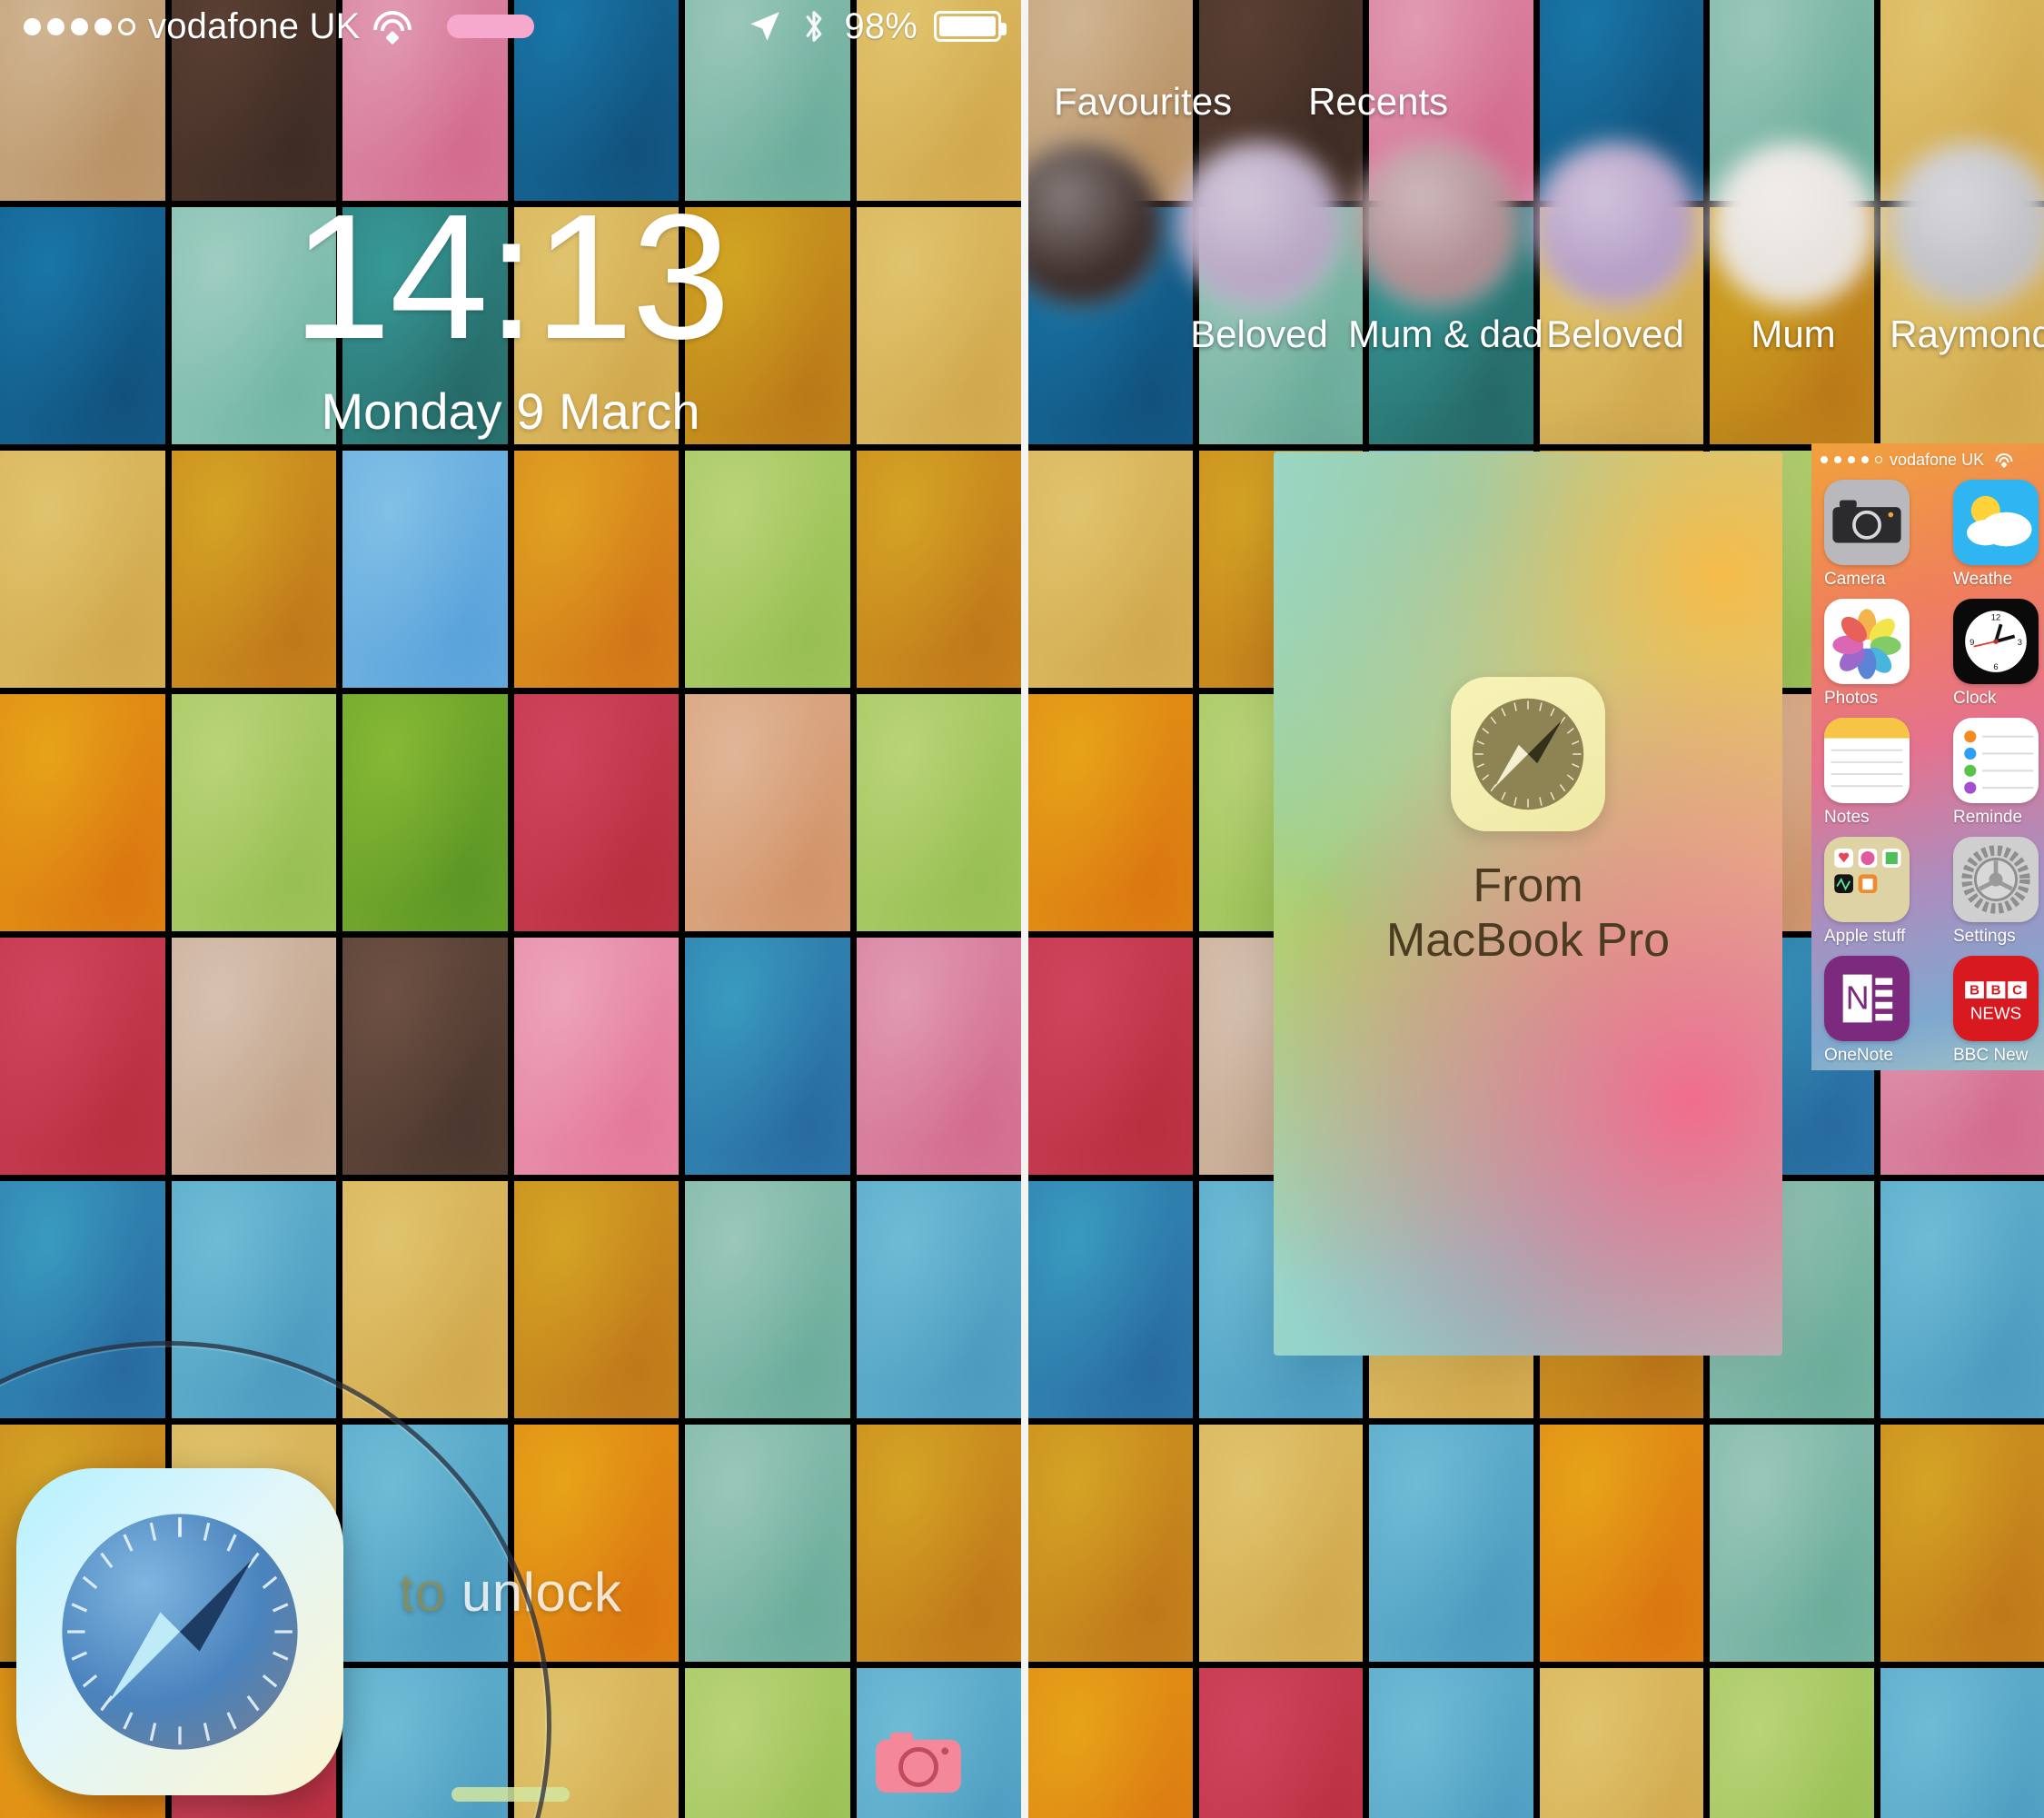 The width and height of the screenshot is (2044, 1818). Describe the element at coordinates (1259, 334) in the screenshot. I see `contact-name: Beloved` at that location.